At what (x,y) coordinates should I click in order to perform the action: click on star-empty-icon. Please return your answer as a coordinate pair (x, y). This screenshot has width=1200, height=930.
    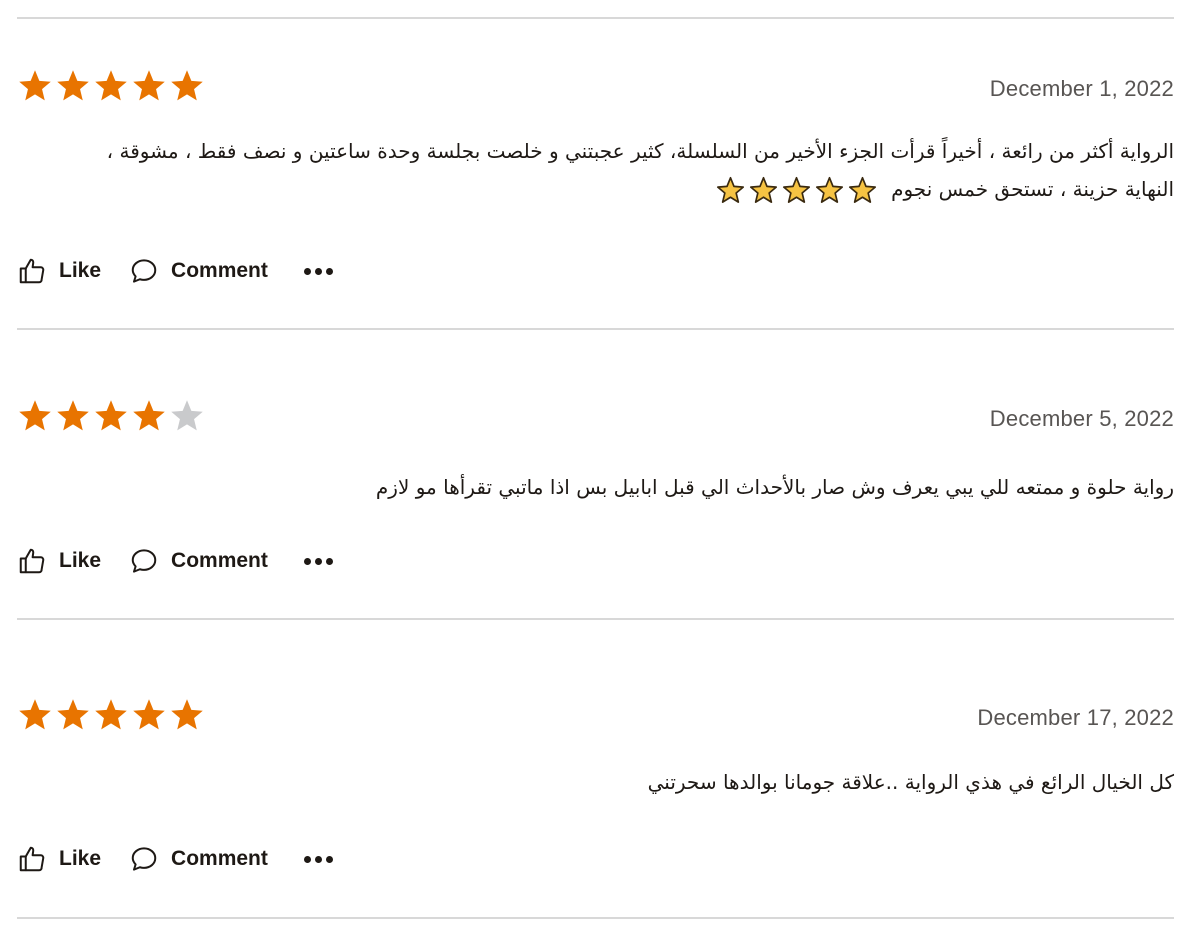
    Looking at the image, I should click on (187, 415).